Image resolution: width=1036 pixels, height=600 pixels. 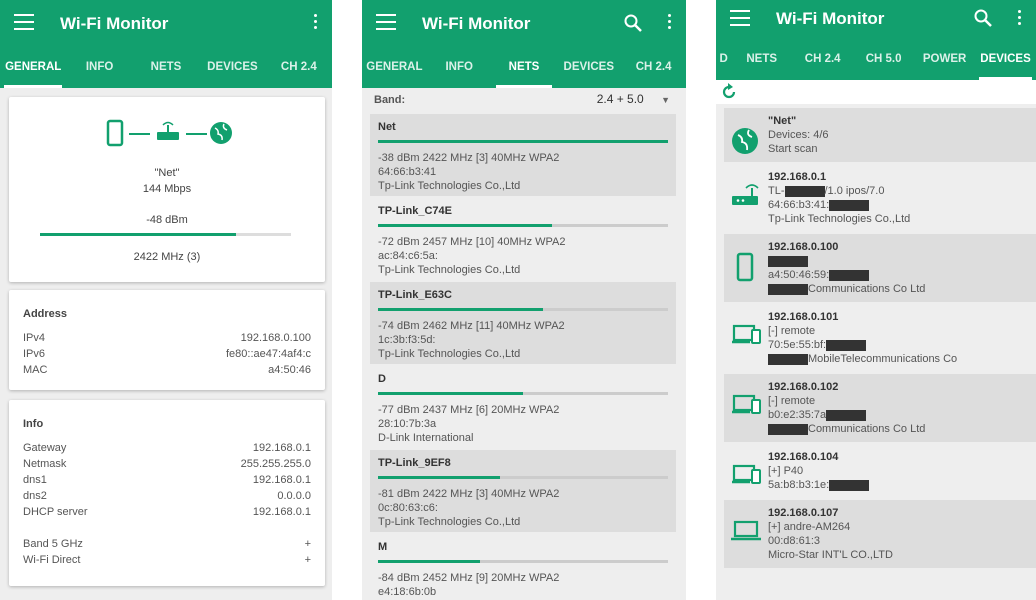 What do you see at coordinates (880, 135) in the screenshot?
I see `device-item: "Net" Devices: 4/6 Start scan` at bounding box center [880, 135].